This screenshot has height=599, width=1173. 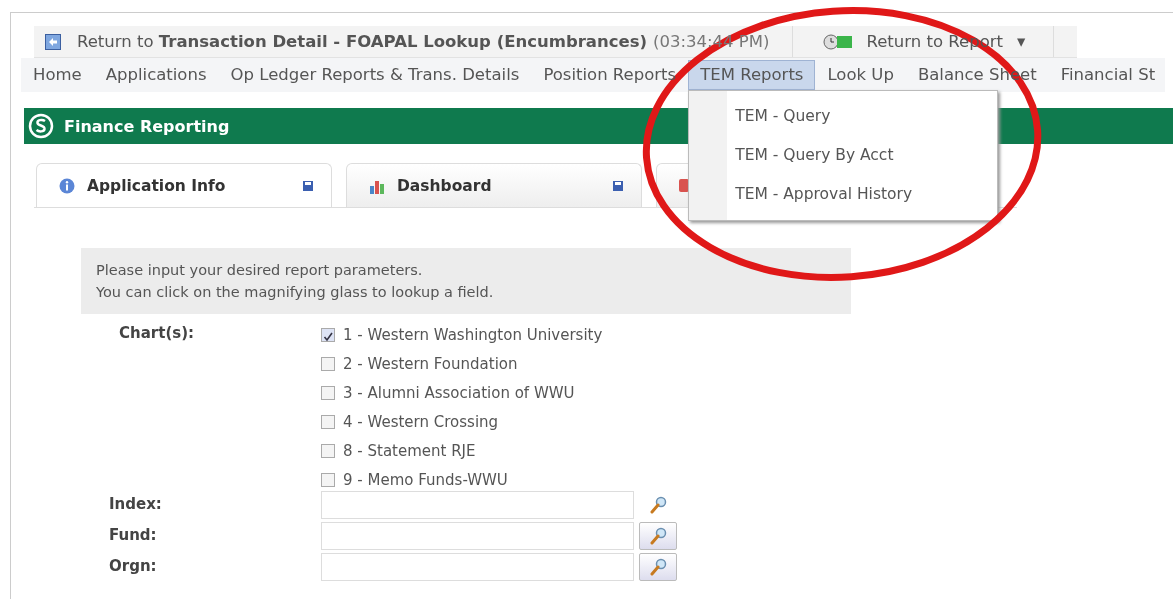 What do you see at coordinates (430, 364) in the screenshot?
I see `checkbox-label: 2 - Western Foundation` at bounding box center [430, 364].